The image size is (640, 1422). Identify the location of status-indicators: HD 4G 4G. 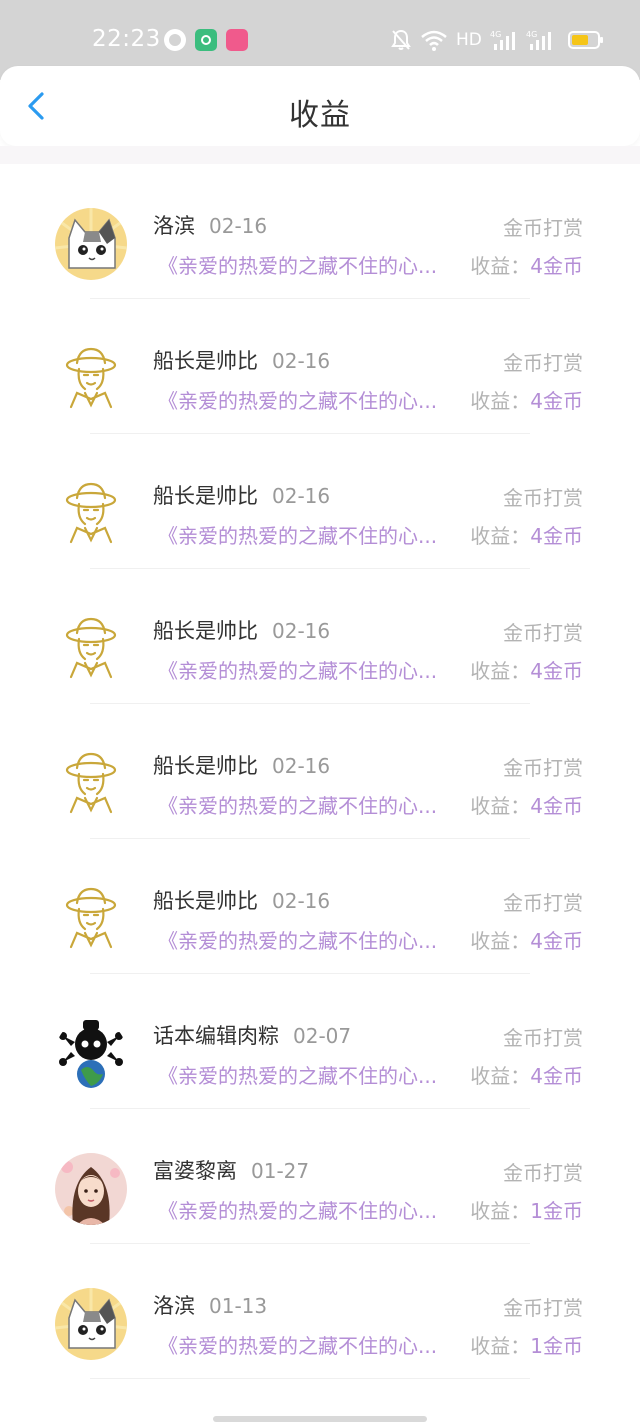
(496, 40).